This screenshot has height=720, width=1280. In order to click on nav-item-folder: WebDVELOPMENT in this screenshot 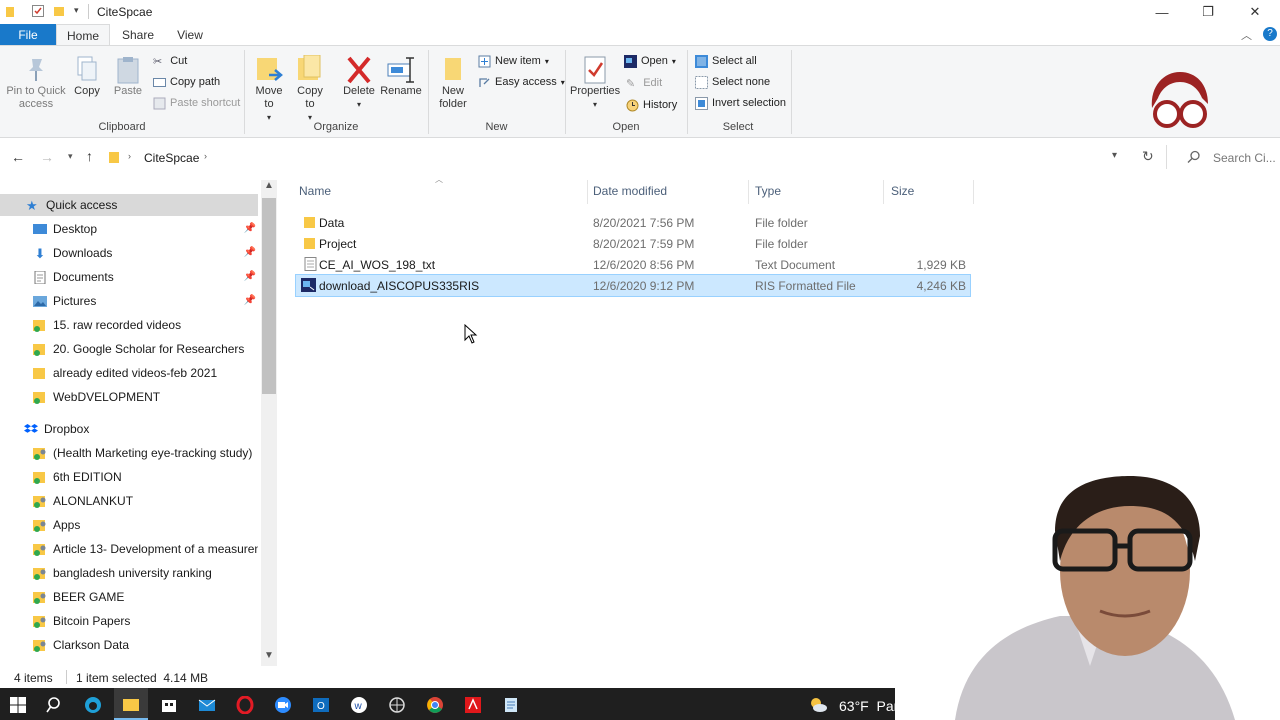, I will do `click(129, 397)`.